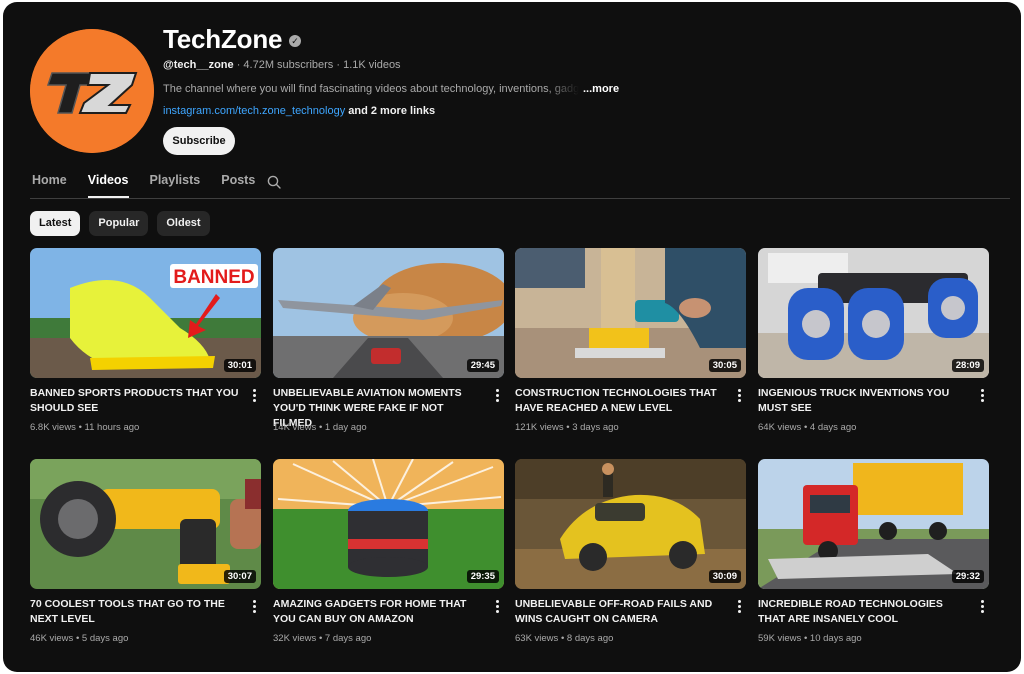 This screenshot has height=674, width=1024. I want to click on channel-name: TechZone, so click(223, 39).